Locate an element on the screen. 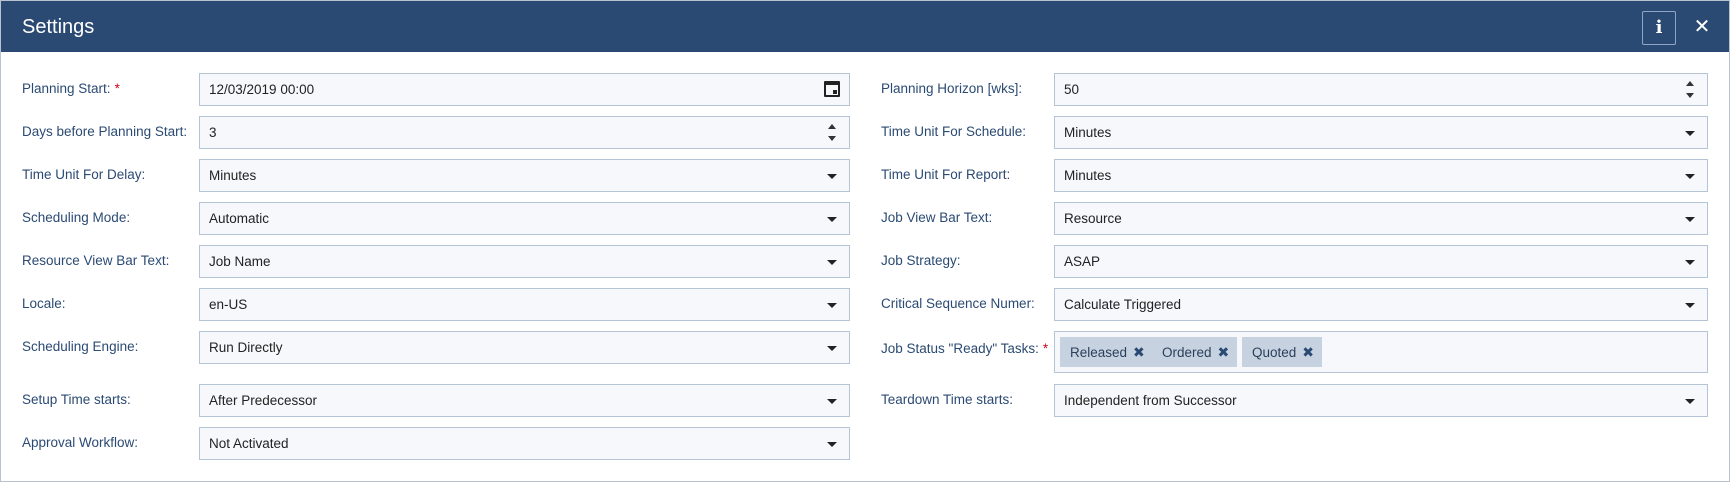 The width and height of the screenshot is (1730, 482). critical-sequence-label: Critical Sequence Numer: is located at coordinates (958, 303).